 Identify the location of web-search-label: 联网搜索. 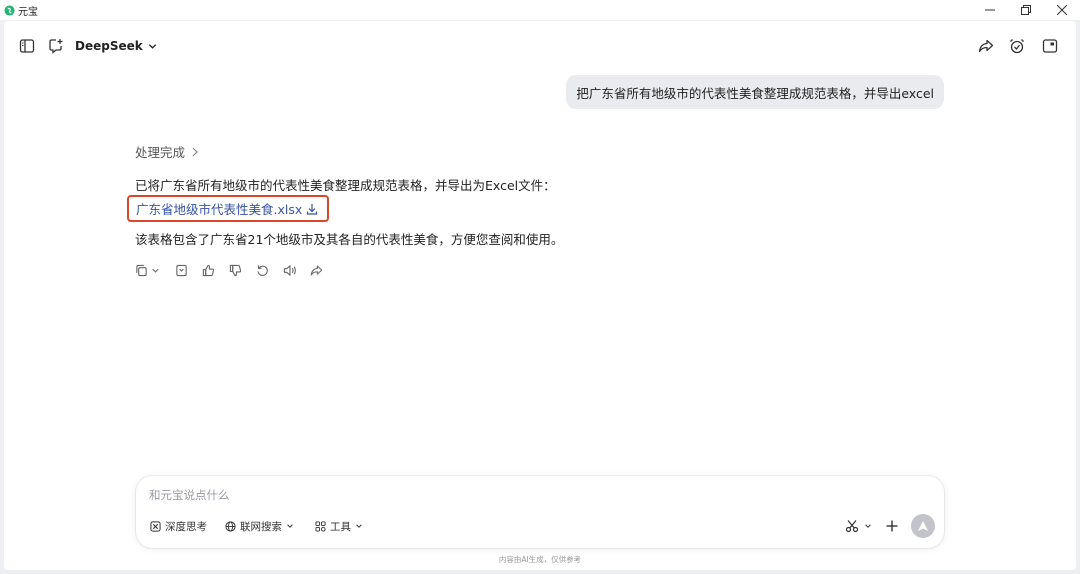
(261, 526).